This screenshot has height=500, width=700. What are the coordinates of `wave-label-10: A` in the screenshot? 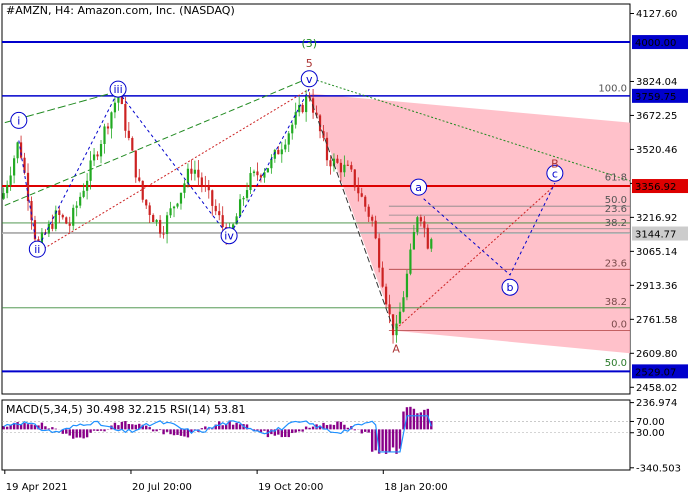 It's located at (396, 348).